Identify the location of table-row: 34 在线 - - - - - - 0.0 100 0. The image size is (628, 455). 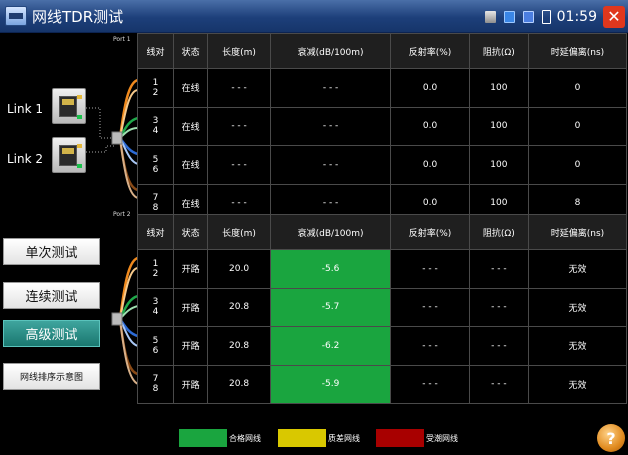
(382, 126).